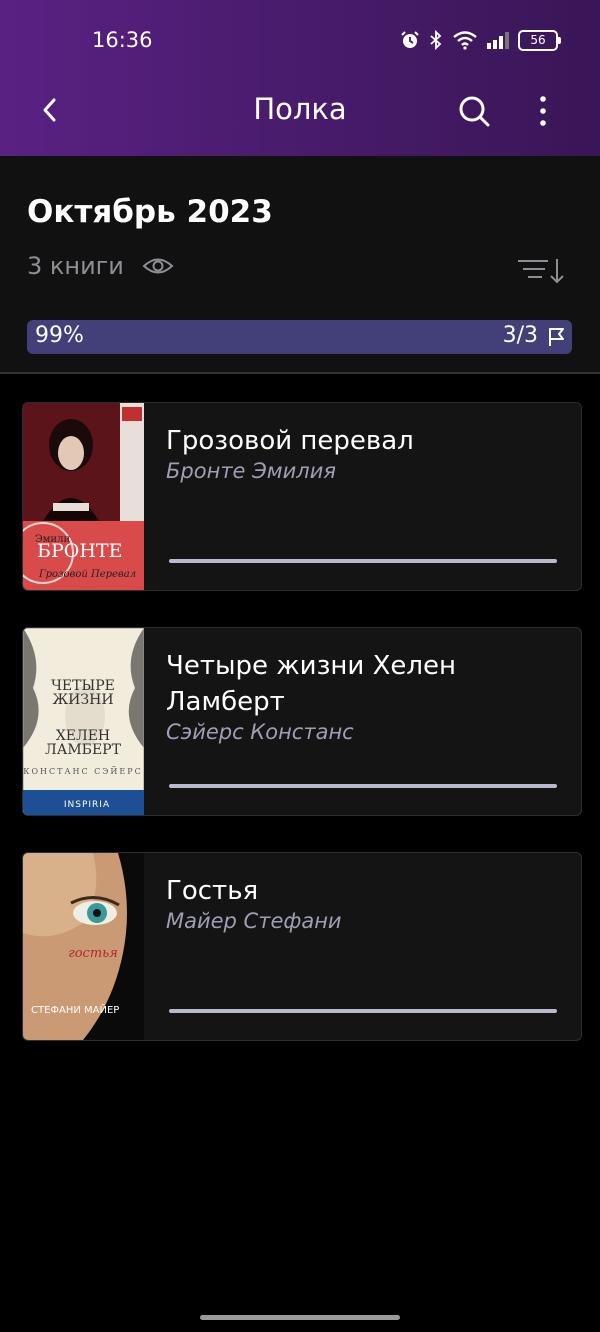 The image size is (600, 1332). I want to click on book-author: Бронте Эмилия, so click(251, 471).